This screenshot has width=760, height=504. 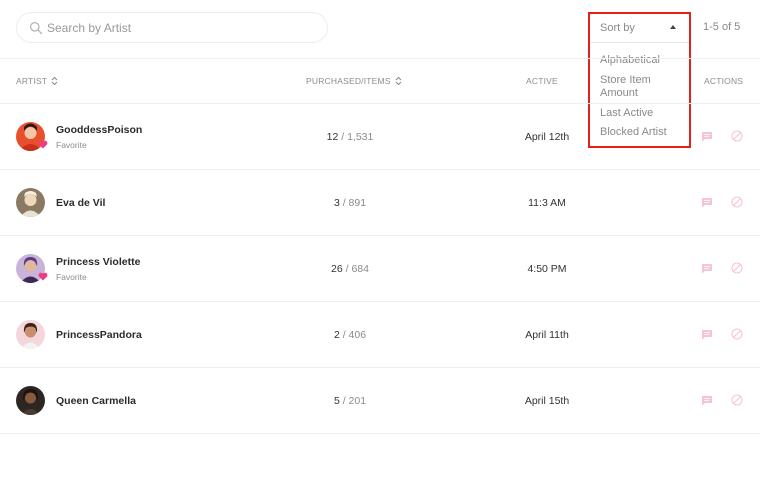 What do you see at coordinates (354, 203) in the screenshot?
I see `items-total: / 891` at bounding box center [354, 203].